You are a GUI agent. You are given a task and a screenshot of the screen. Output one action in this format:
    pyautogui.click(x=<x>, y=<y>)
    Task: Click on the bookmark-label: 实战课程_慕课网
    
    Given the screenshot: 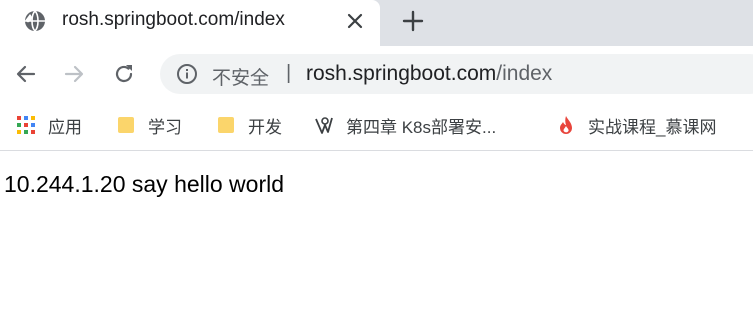 What is the action you would take?
    pyautogui.click(x=652, y=127)
    